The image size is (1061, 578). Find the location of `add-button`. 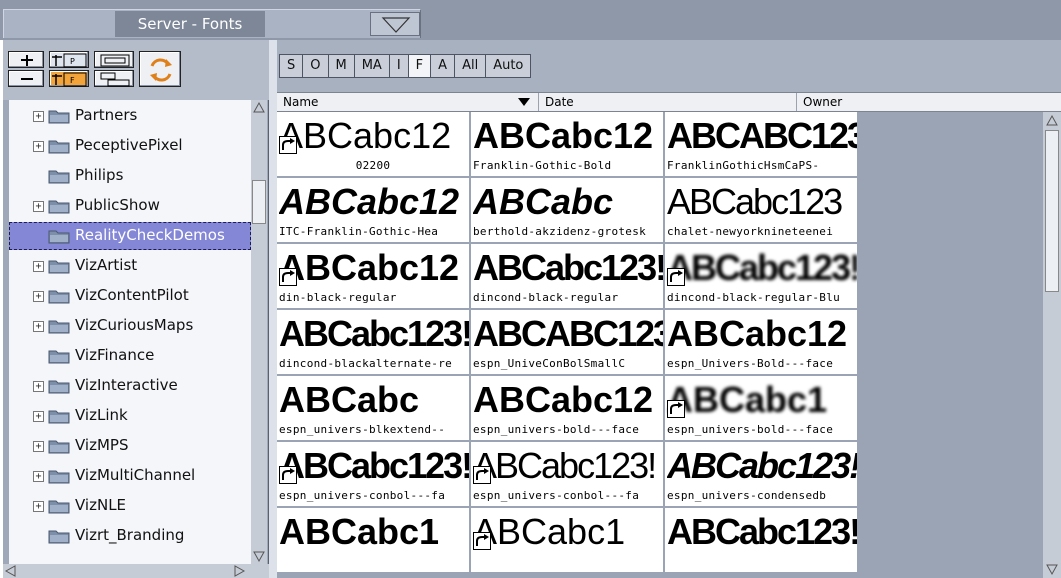

add-button is located at coordinates (26, 59).